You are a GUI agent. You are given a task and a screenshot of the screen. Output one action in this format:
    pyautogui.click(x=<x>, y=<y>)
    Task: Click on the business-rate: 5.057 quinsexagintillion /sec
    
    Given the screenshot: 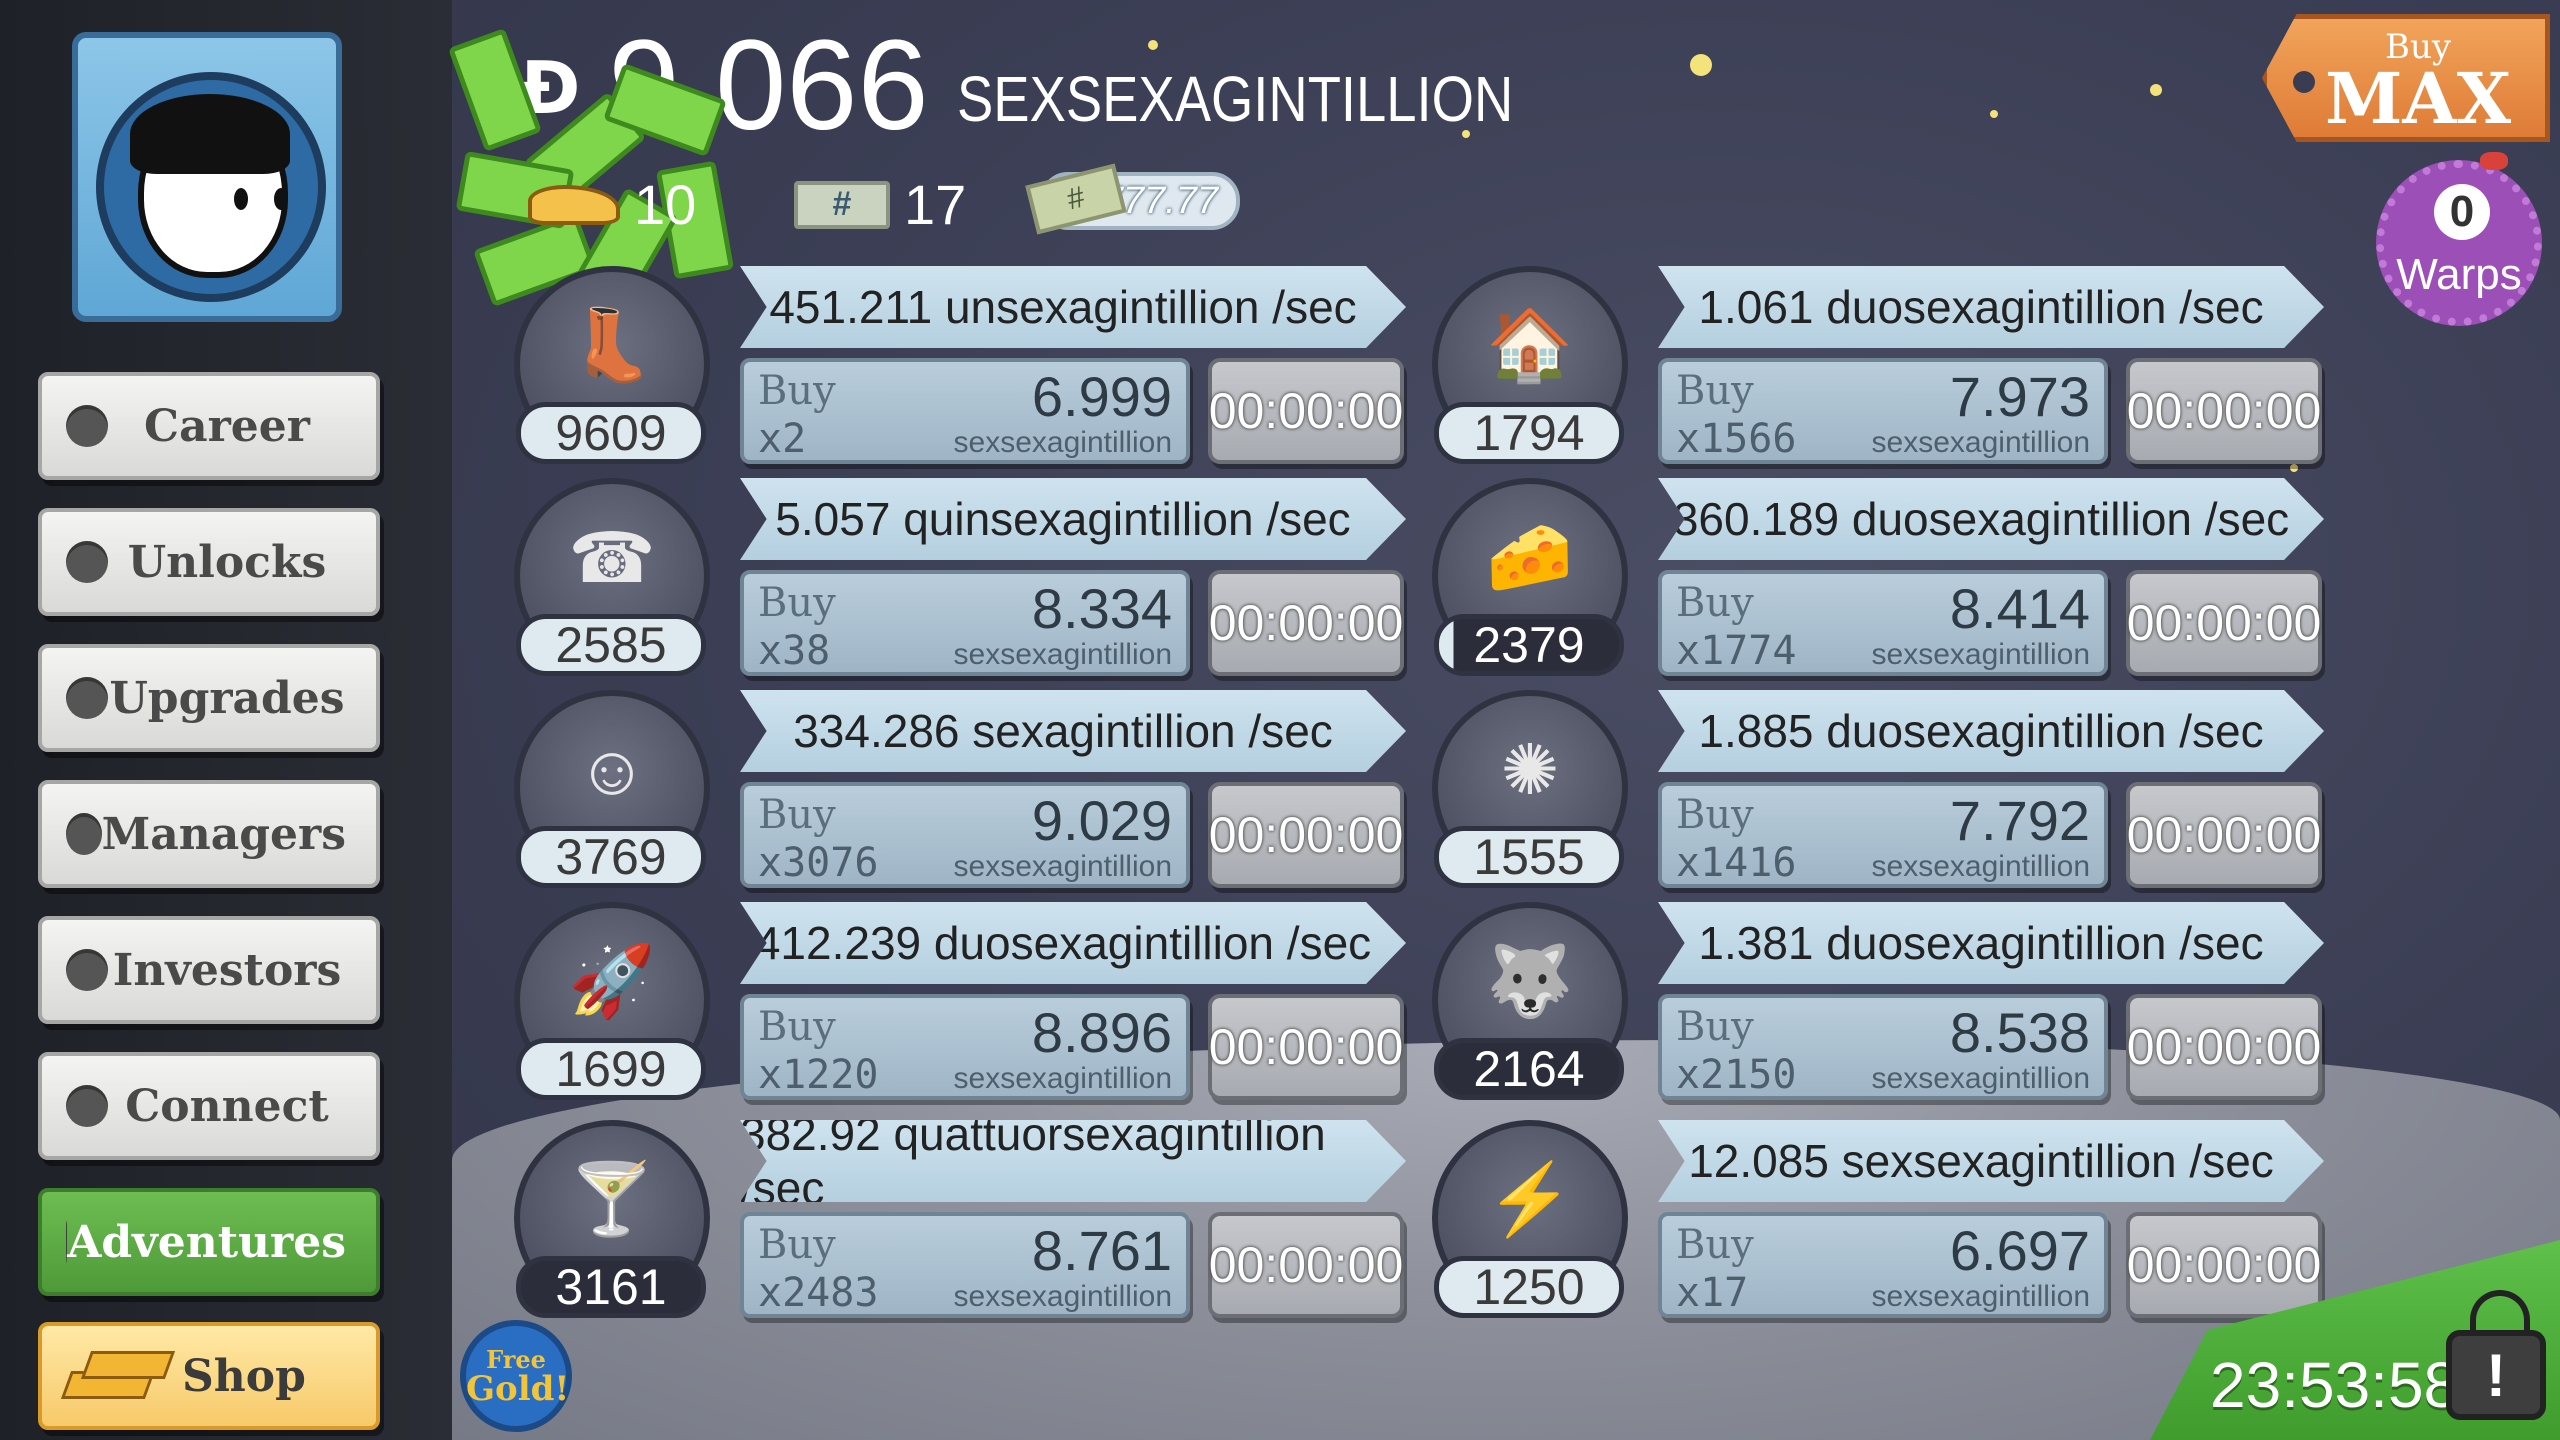 What is the action you would take?
    pyautogui.click(x=1073, y=519)
    